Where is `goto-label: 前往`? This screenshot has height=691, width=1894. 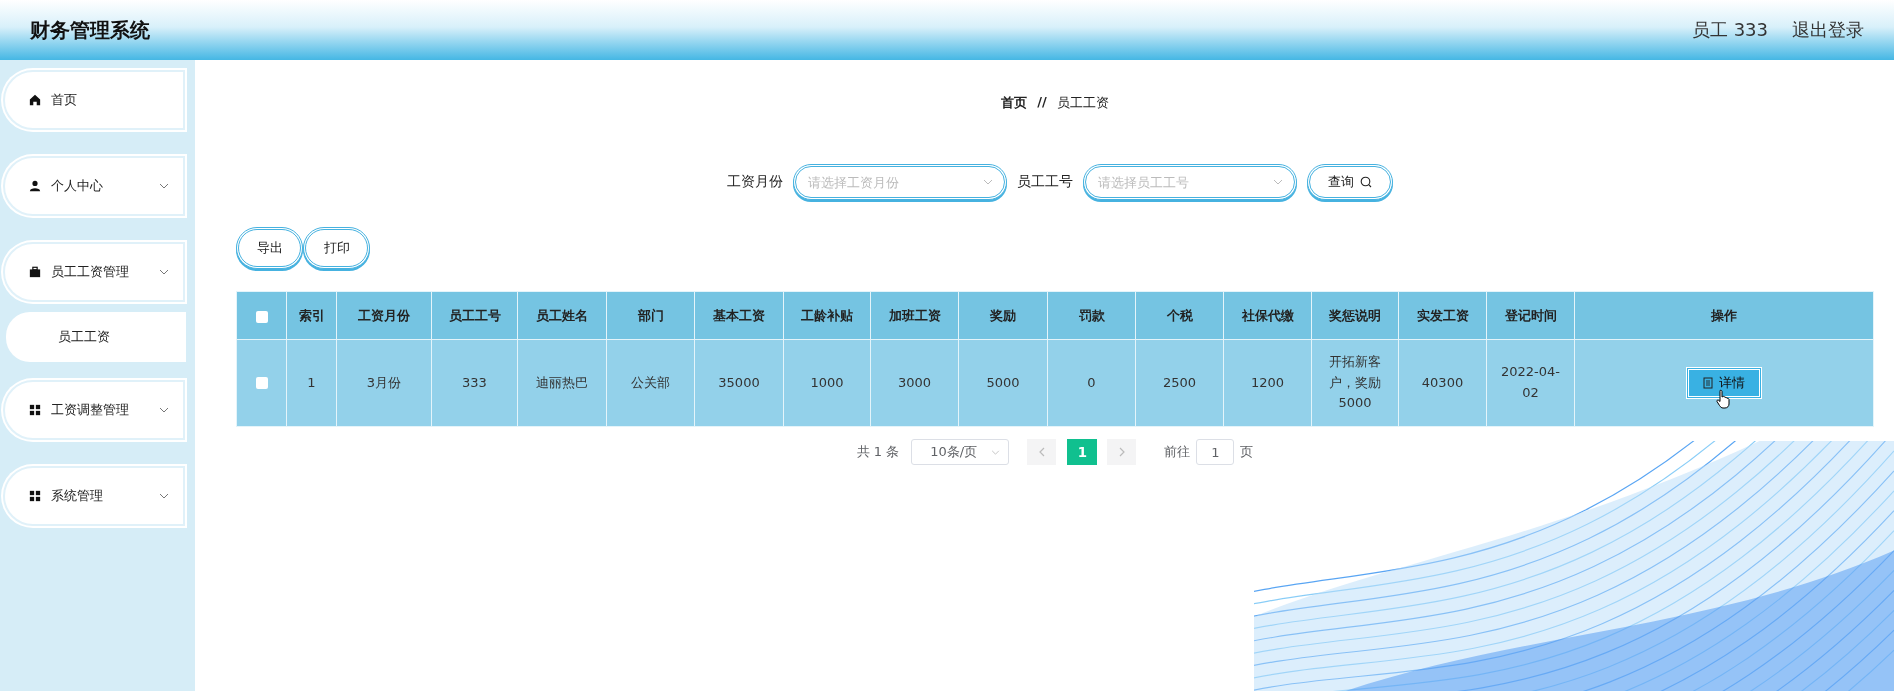
goto-label: 前往 is located at coordinates (1177, 452).